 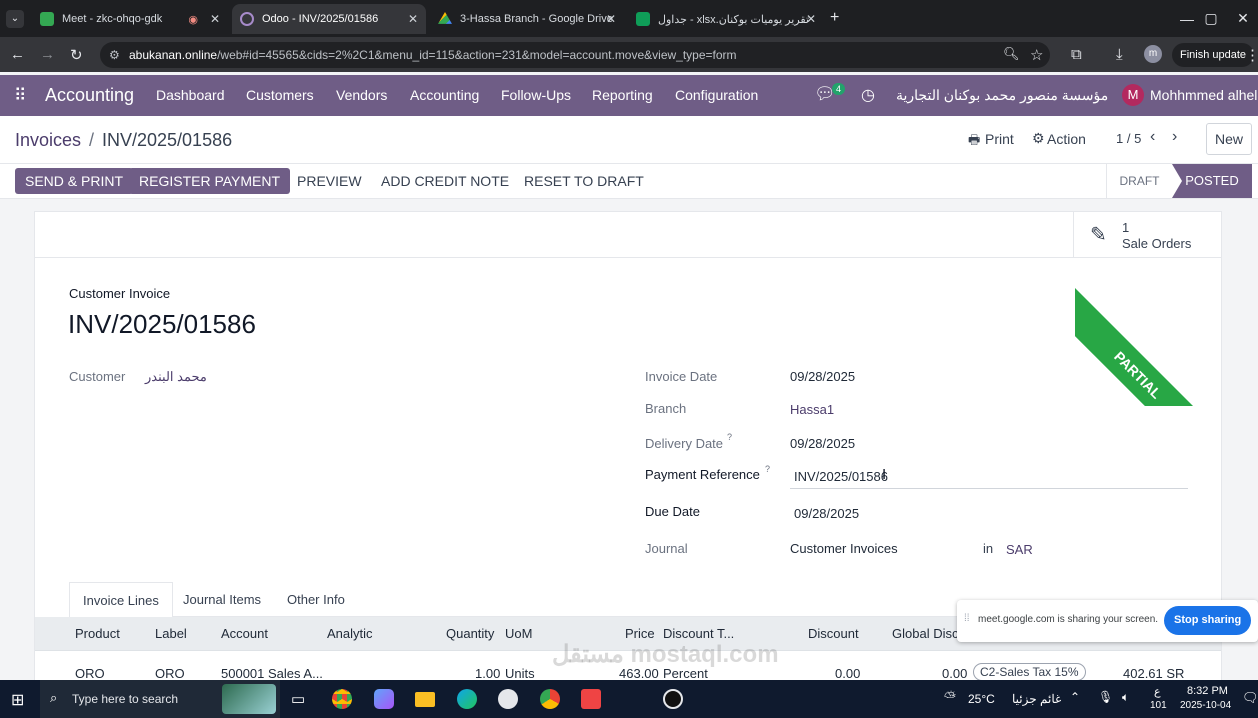 What do you see at coordinates (1139, 181) in the screenshot?
I see `stage-draft: DRAFT` at bounding box center [1139, 181].